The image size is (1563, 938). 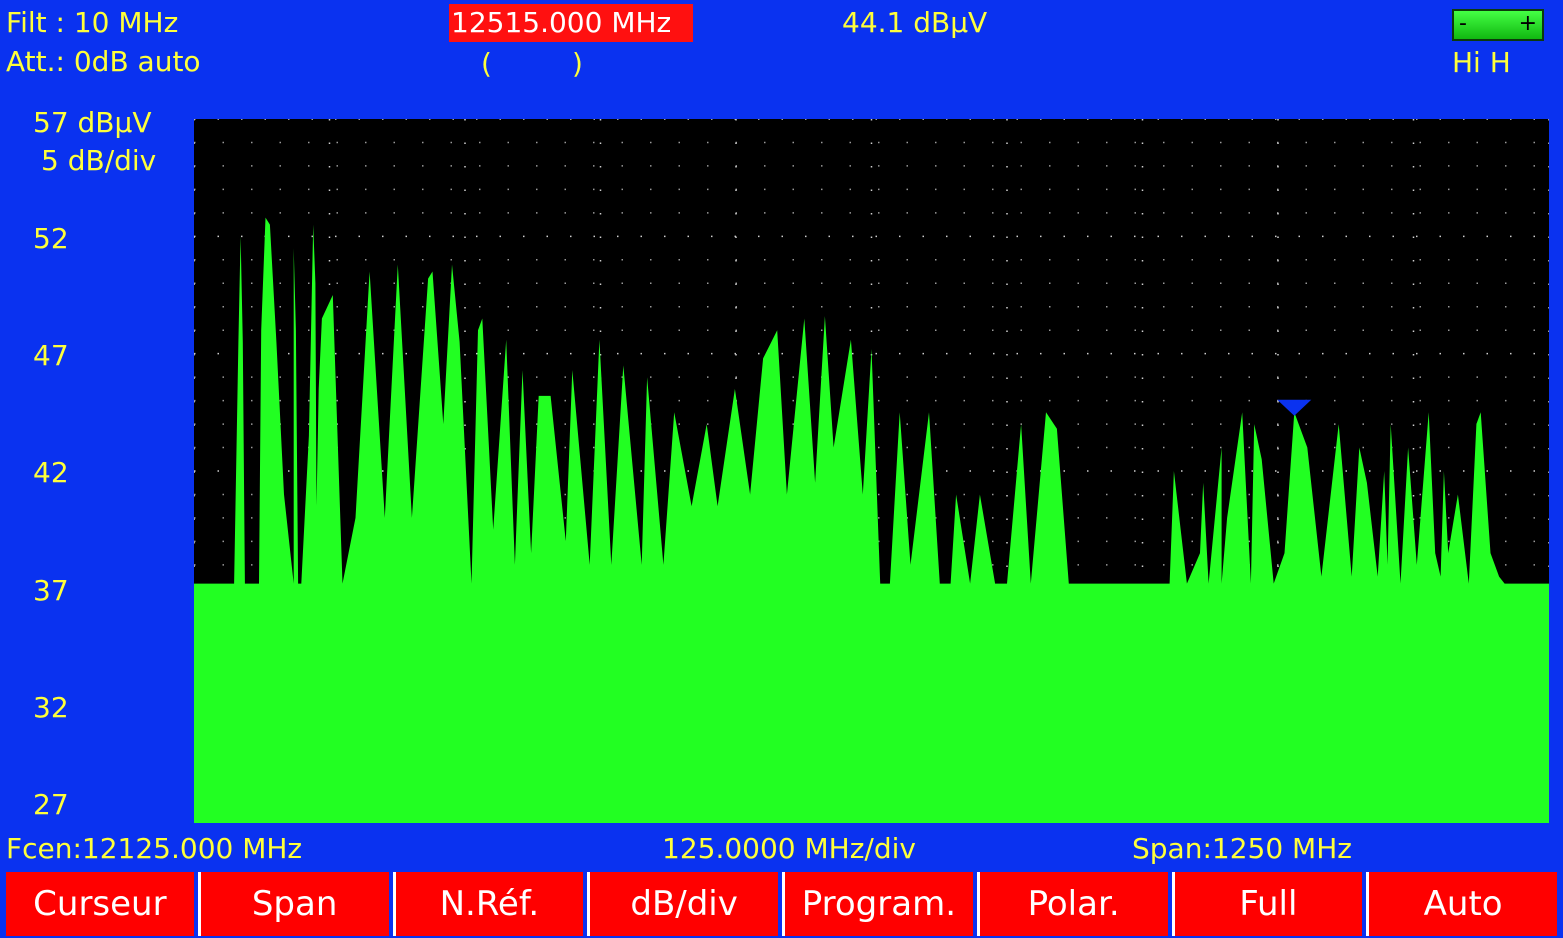 I want to click on attenuation-readout: Att.: 0dB auto, so click(x=103, y=61).